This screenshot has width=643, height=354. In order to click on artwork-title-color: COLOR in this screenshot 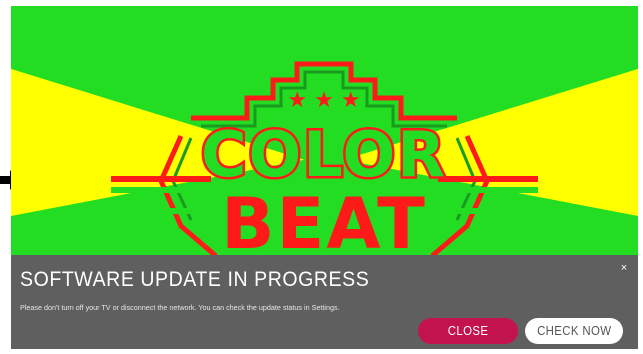, I will do `click(324, 154)`.